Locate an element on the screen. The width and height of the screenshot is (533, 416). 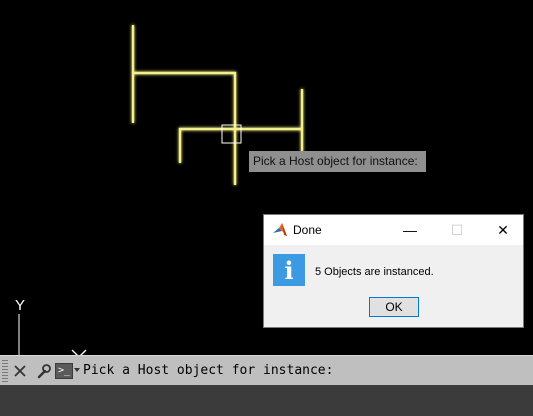
grip-handle is located at coordinates (5, 371).